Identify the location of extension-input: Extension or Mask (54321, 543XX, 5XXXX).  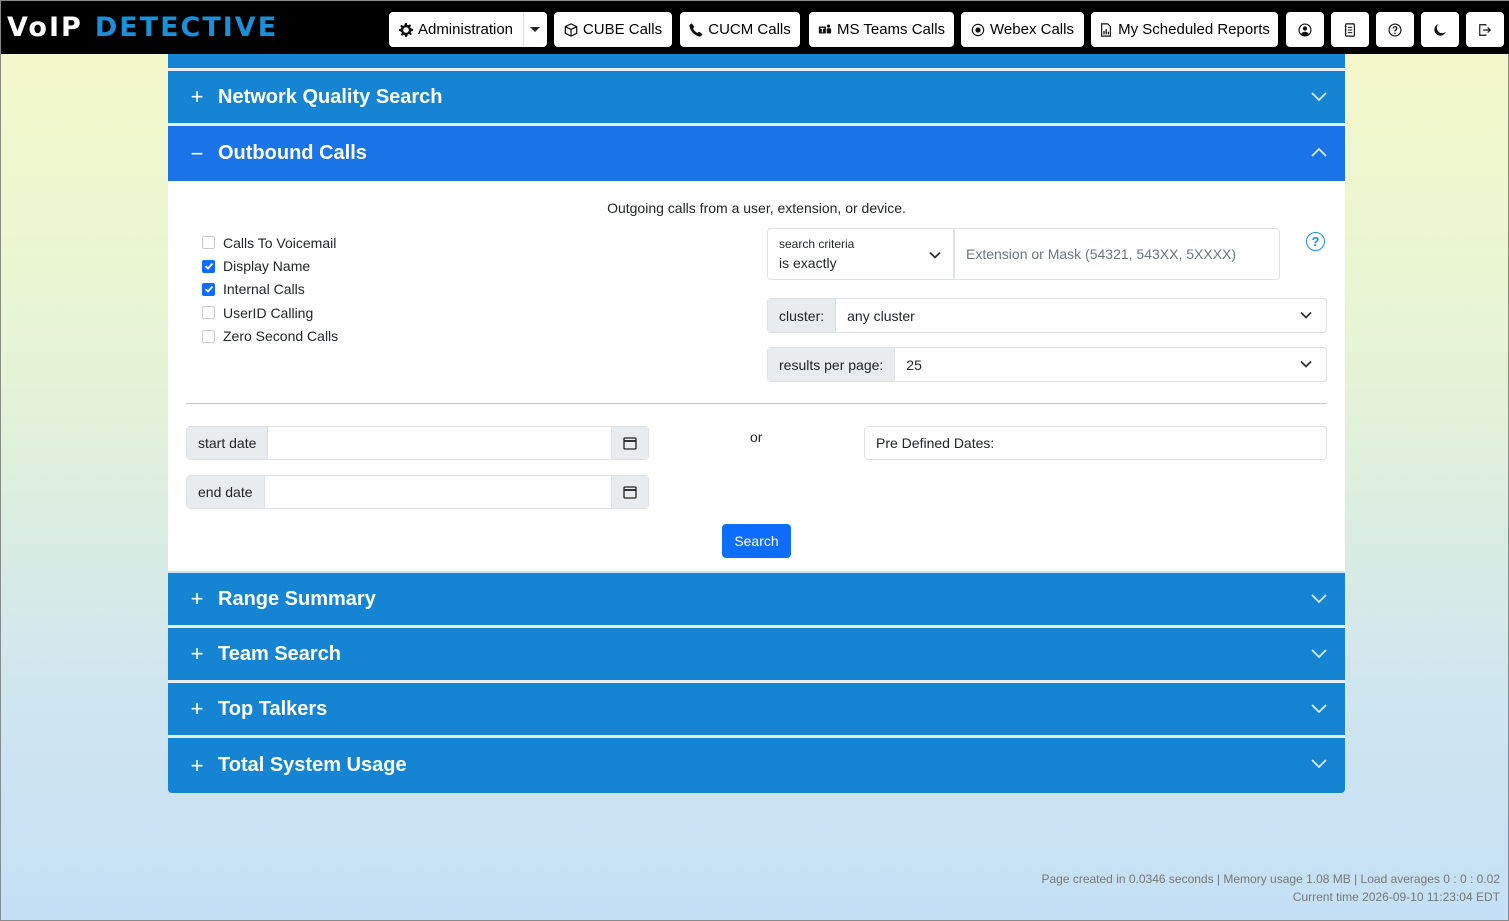
(1117, 254).